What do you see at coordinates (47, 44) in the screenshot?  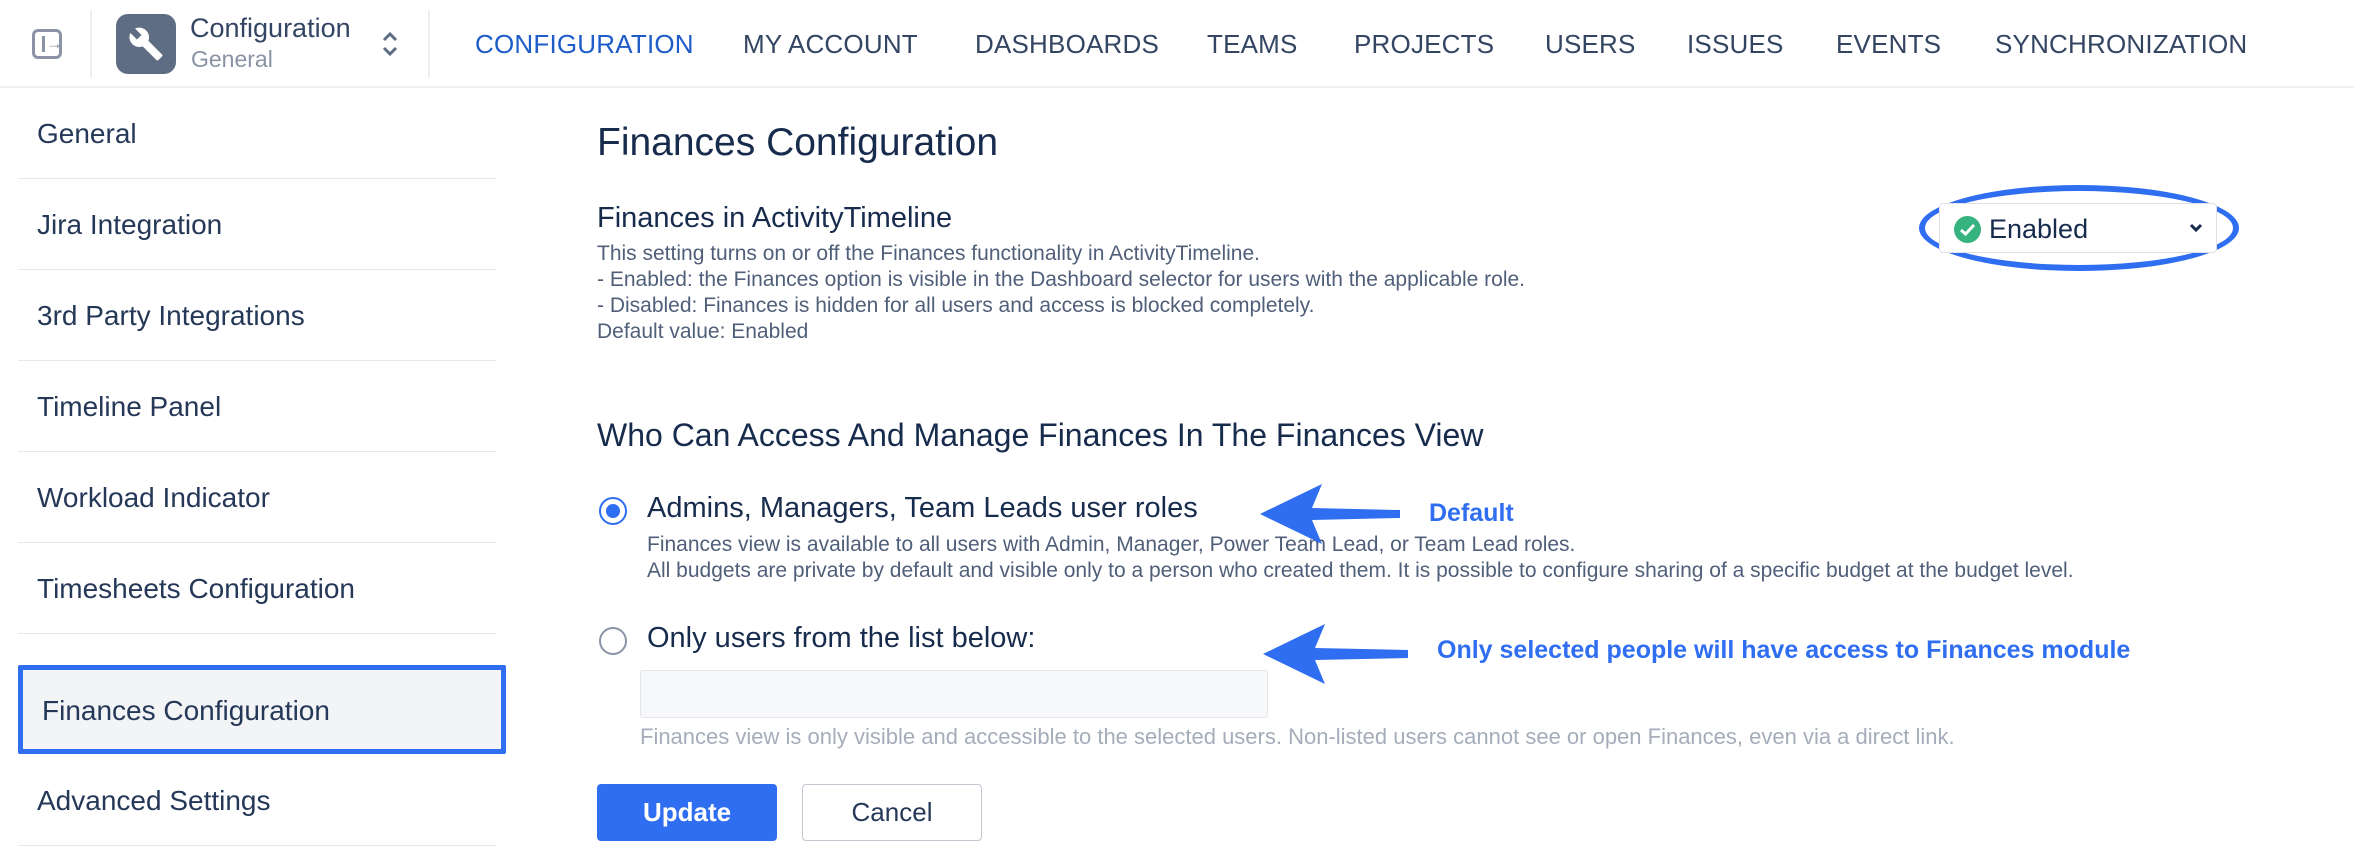 I see `collapse-sidebar-icon: →` at bounding box center [47, 44].